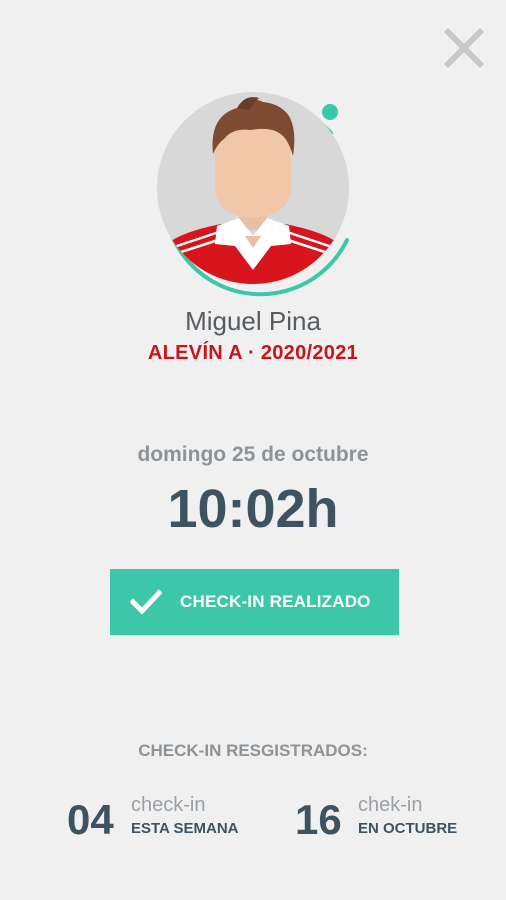  Describe the element at coordinates (330, 112) in the screenshot. I see `progress-dot` at that location.